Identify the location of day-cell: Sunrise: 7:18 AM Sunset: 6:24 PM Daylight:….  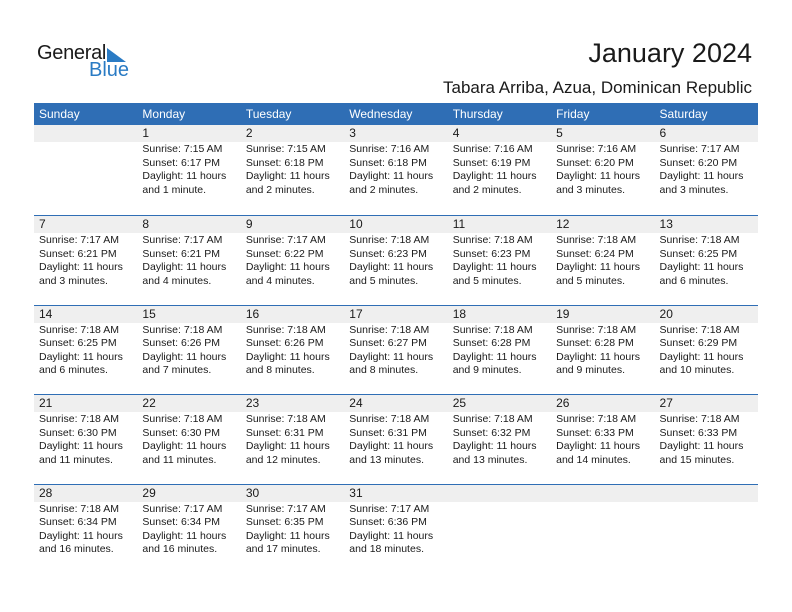
(602, 260).